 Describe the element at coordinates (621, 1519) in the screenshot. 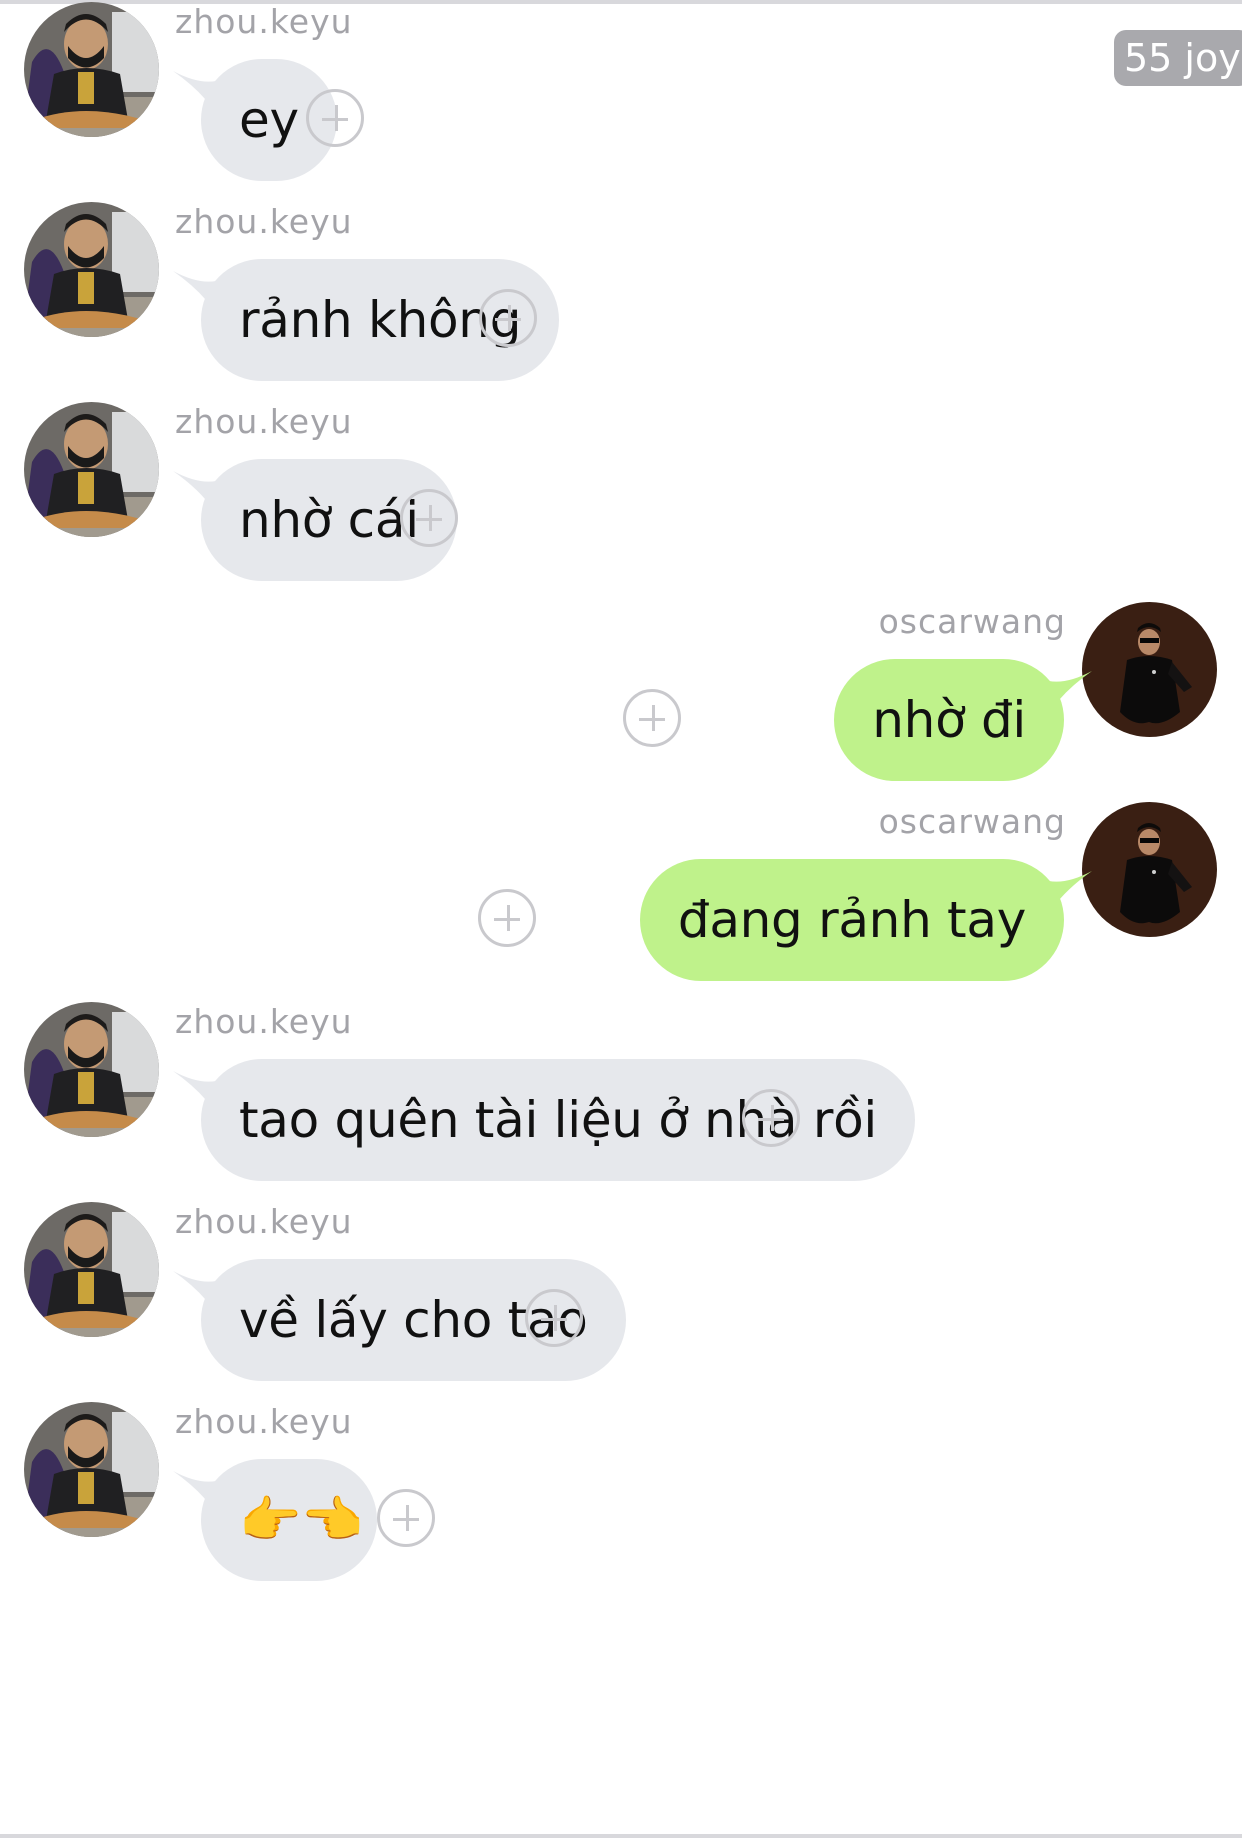

I see `message-row: zhou.keyu 👉👈` at that location.